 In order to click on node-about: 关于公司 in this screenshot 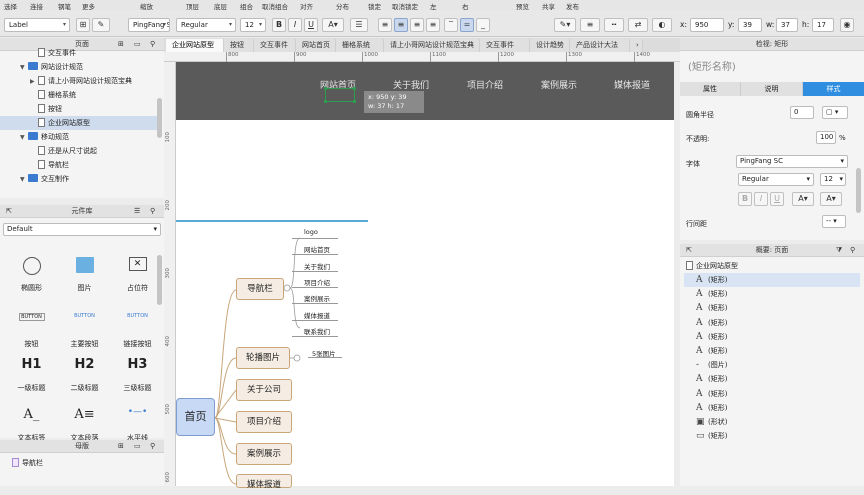, I will do `click(264, 390)`.